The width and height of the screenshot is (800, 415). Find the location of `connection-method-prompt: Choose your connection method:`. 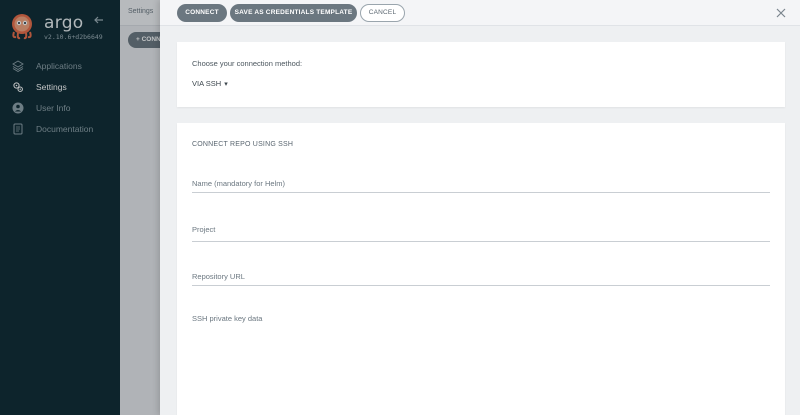

connection-method-prompt: Choose your connection method: is located at coordinates (247, 63).